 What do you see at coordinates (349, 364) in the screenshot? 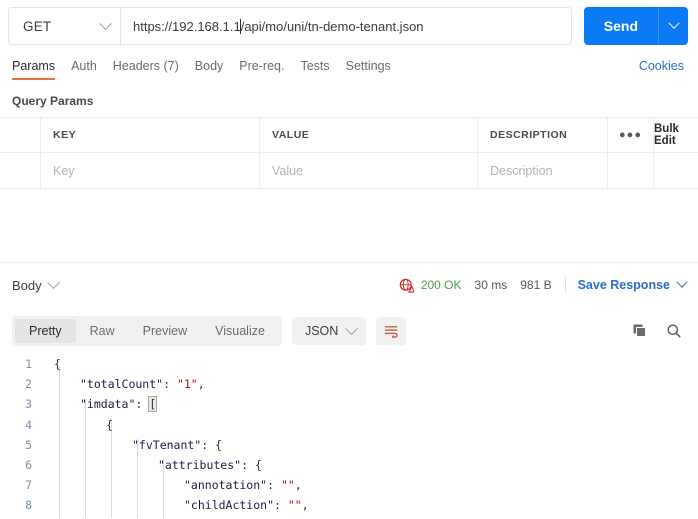
I see `code-line: 1{` at bounding box center [349, 364].